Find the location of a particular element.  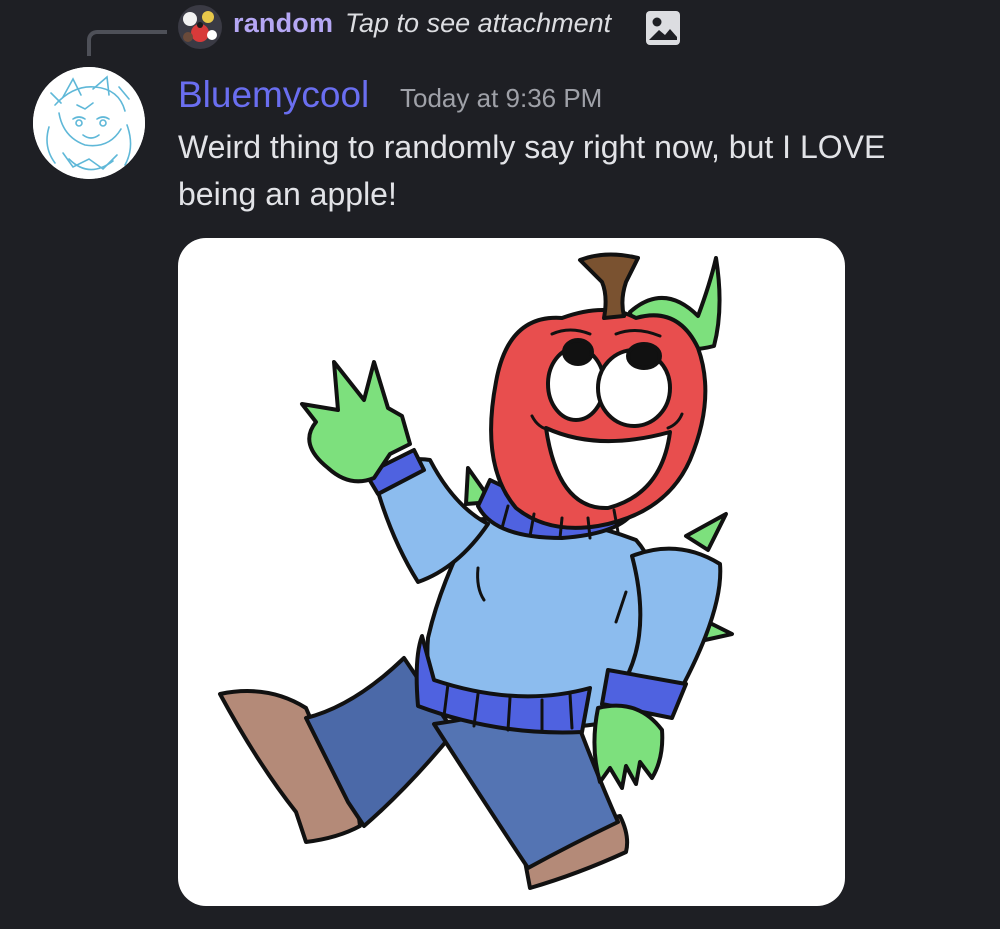

image-icon is located at coordinates (663, 28).